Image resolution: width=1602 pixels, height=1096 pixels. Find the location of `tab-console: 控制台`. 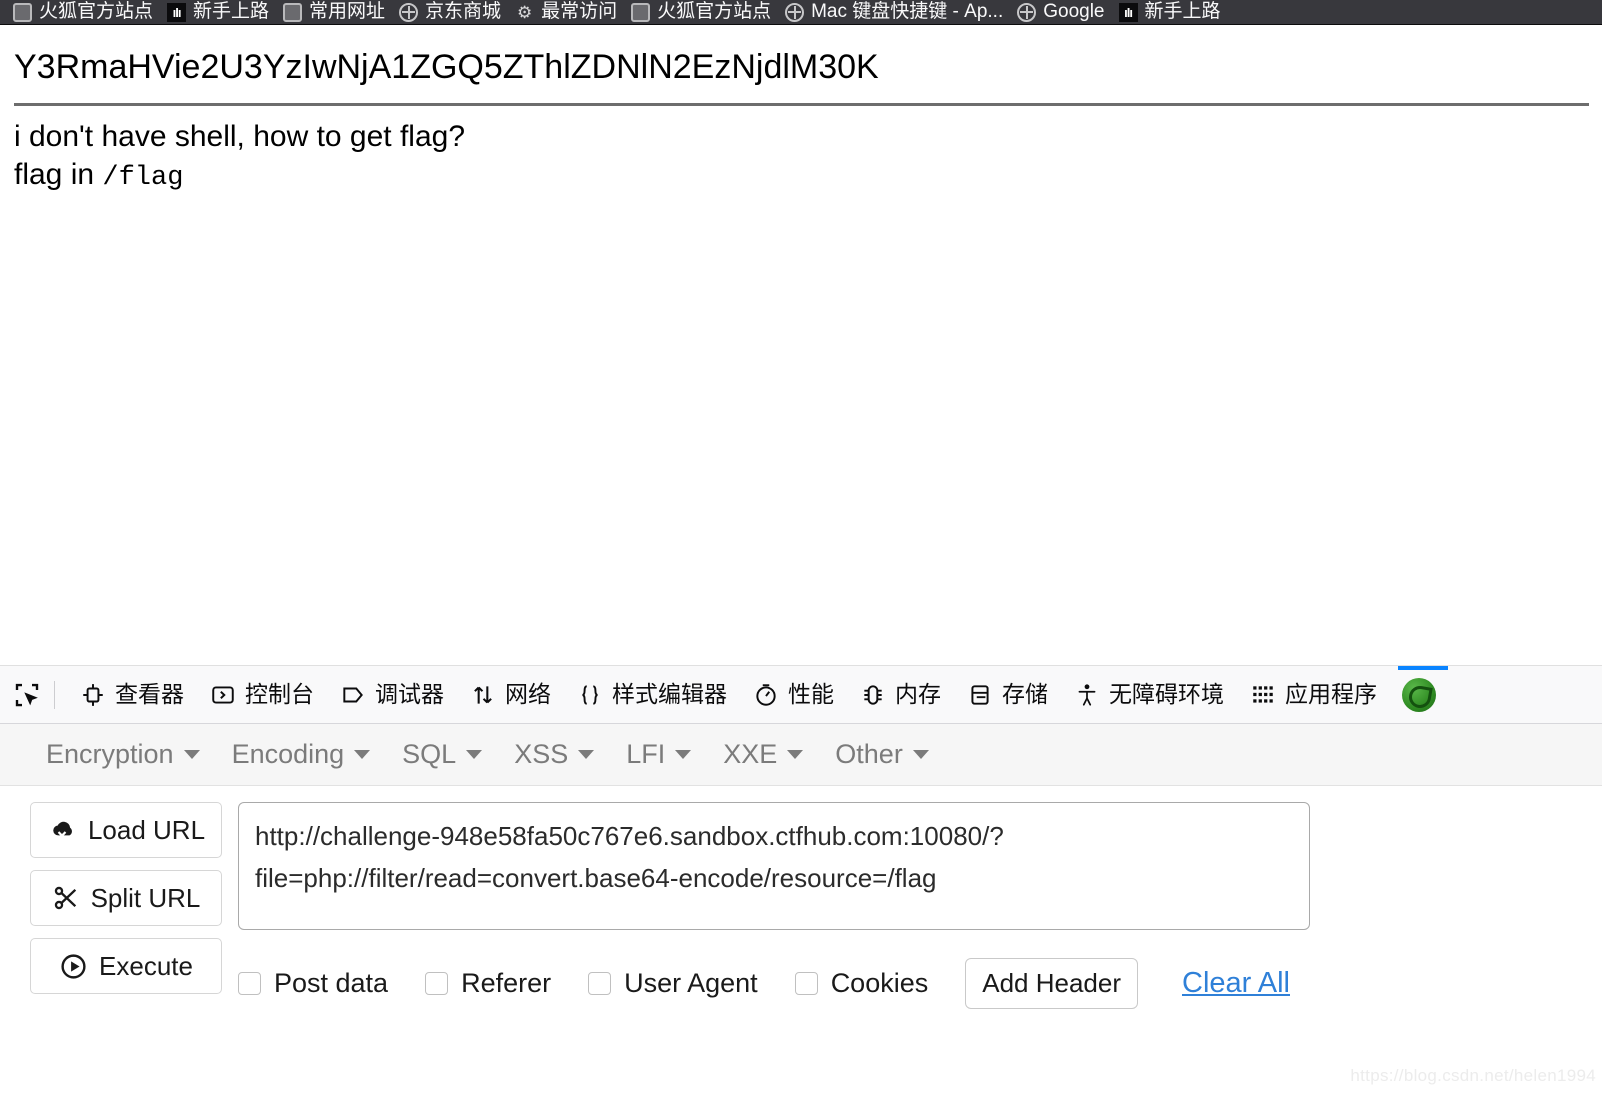

tab-console: 控制台 is located at coordinates (262, 694).